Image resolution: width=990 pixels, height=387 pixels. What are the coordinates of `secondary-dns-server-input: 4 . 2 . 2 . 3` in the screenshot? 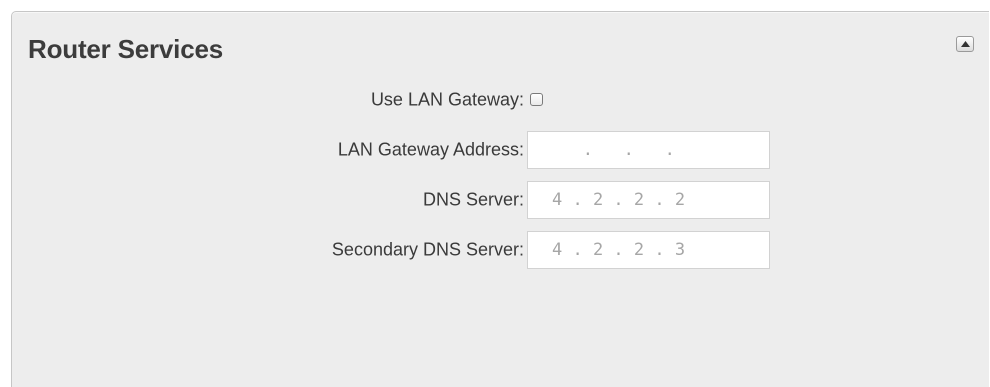 It's located at (648, 250).